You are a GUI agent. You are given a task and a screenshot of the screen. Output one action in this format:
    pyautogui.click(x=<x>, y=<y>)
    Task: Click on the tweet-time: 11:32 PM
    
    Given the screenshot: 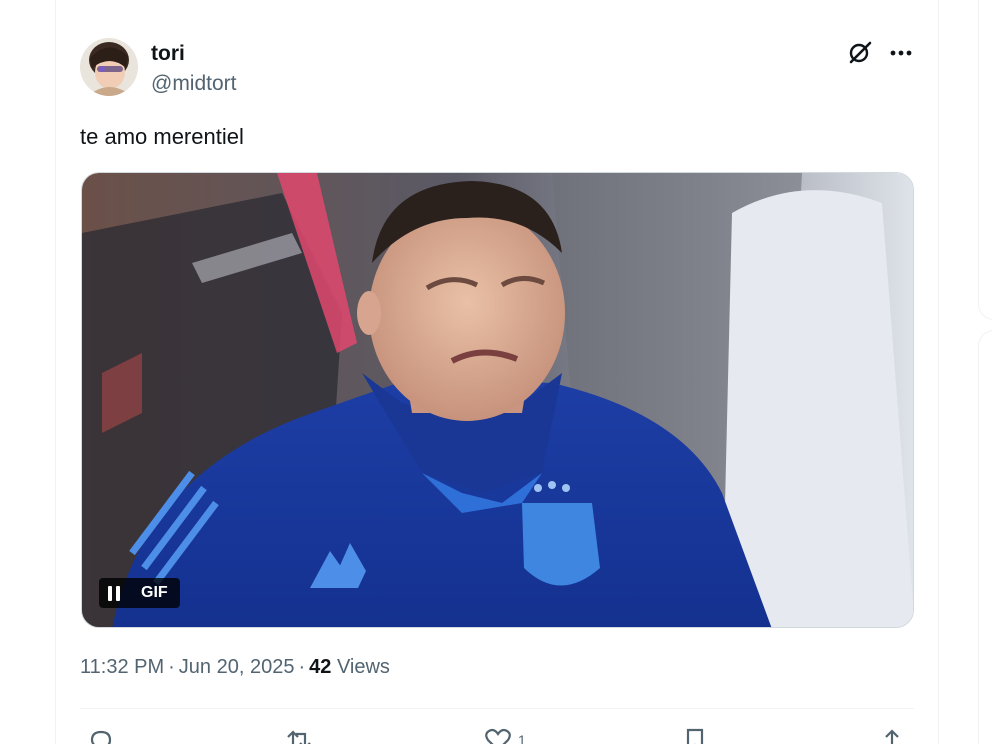 What is the action you would take?
    pyautogui.click(x=122, y=667)
    